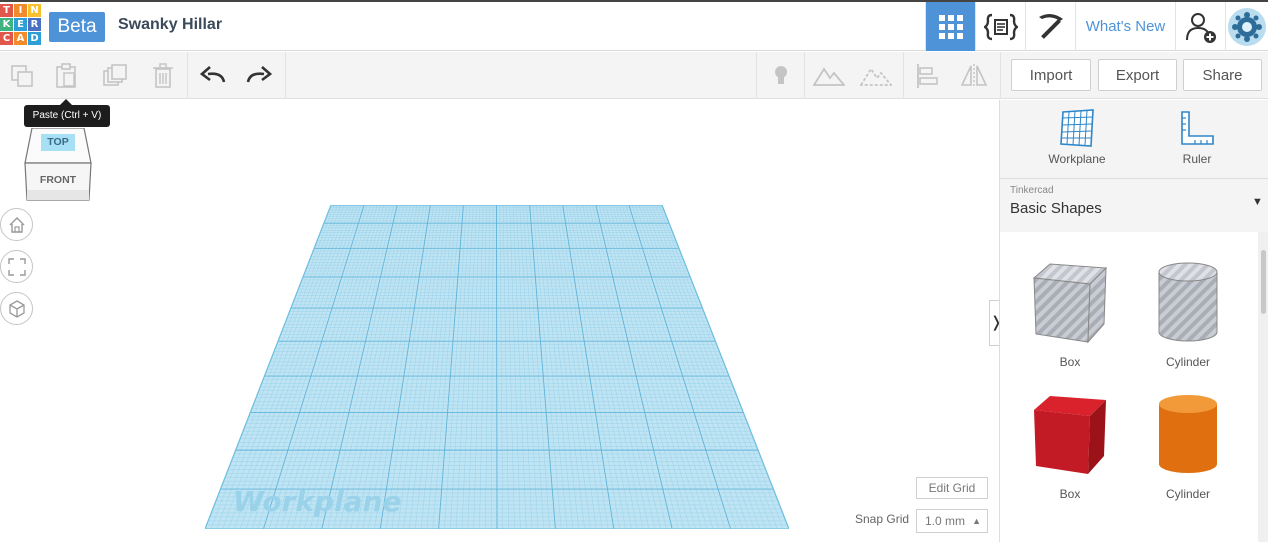 The width and height of the screenshot is (1268, 542). Describe the element at coordinates (1077, 159) in the screenshot. I see `workplane-tool-label: Workplane` at that location.